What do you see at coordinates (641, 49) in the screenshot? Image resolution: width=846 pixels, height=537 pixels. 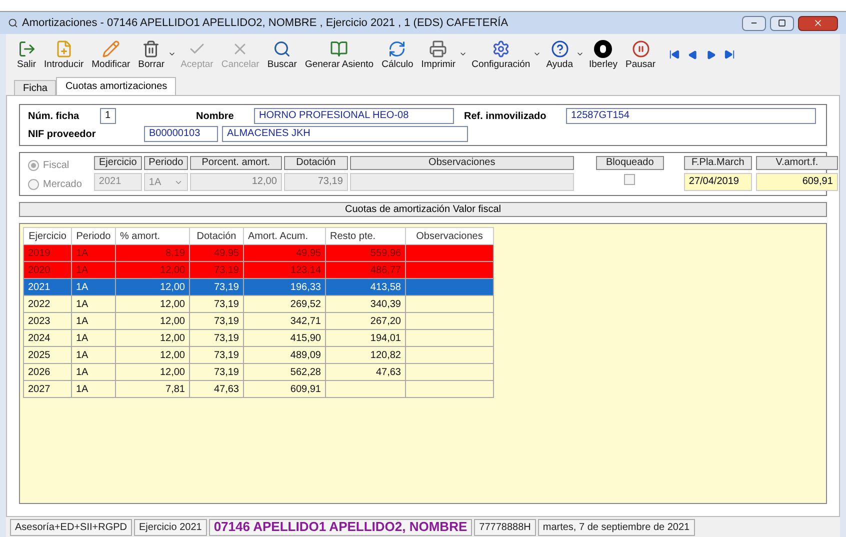 I see `pause-icon` at bounding box center [641, 49].